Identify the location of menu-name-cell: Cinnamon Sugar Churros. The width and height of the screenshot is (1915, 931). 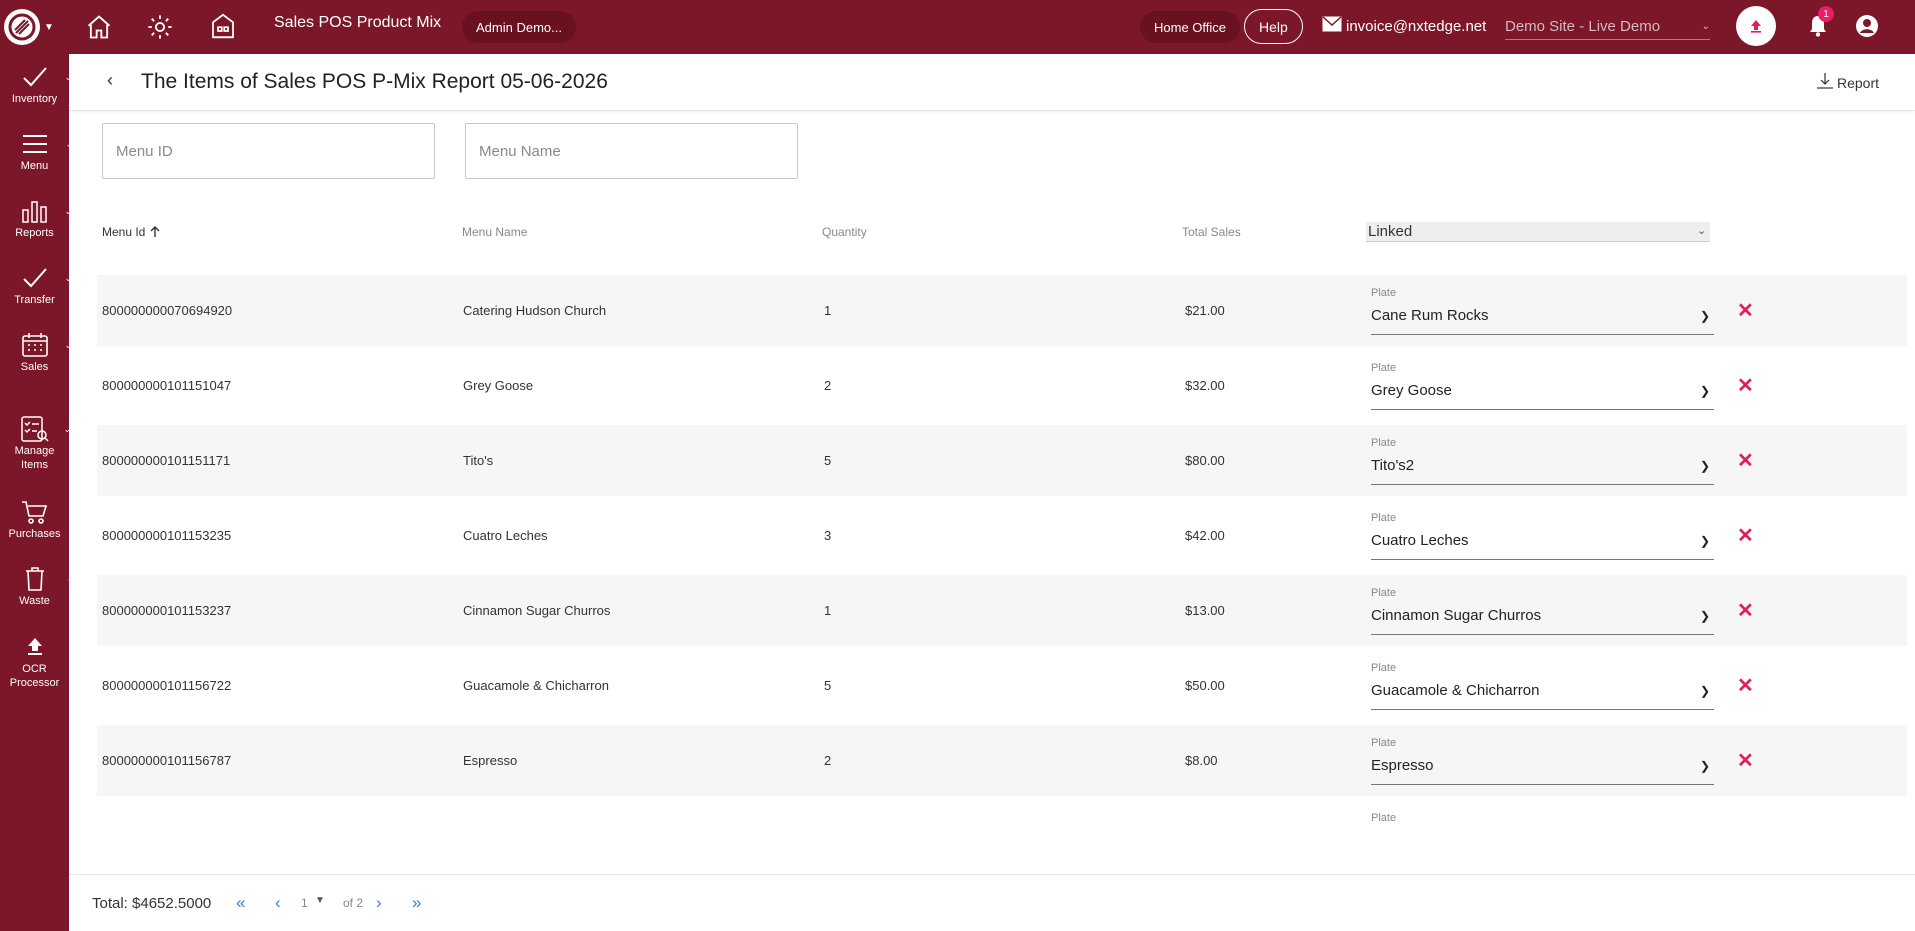
(537, 610).